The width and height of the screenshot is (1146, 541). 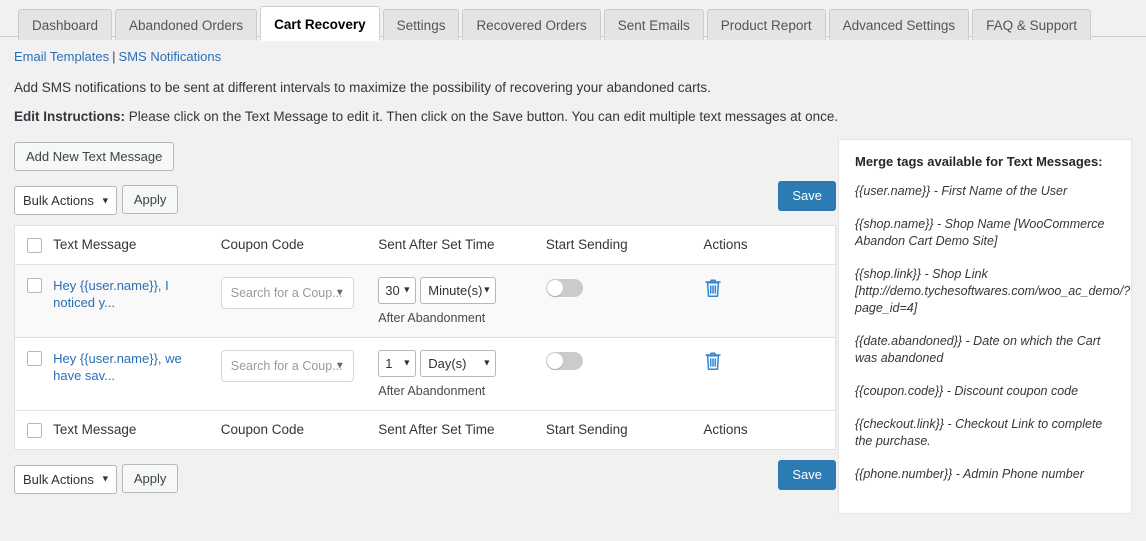 What do you see at coordinates (653, 24) in the screenshot?
I see `tab-sent-emails: Sent Emails` at bounding box center [653, 24].